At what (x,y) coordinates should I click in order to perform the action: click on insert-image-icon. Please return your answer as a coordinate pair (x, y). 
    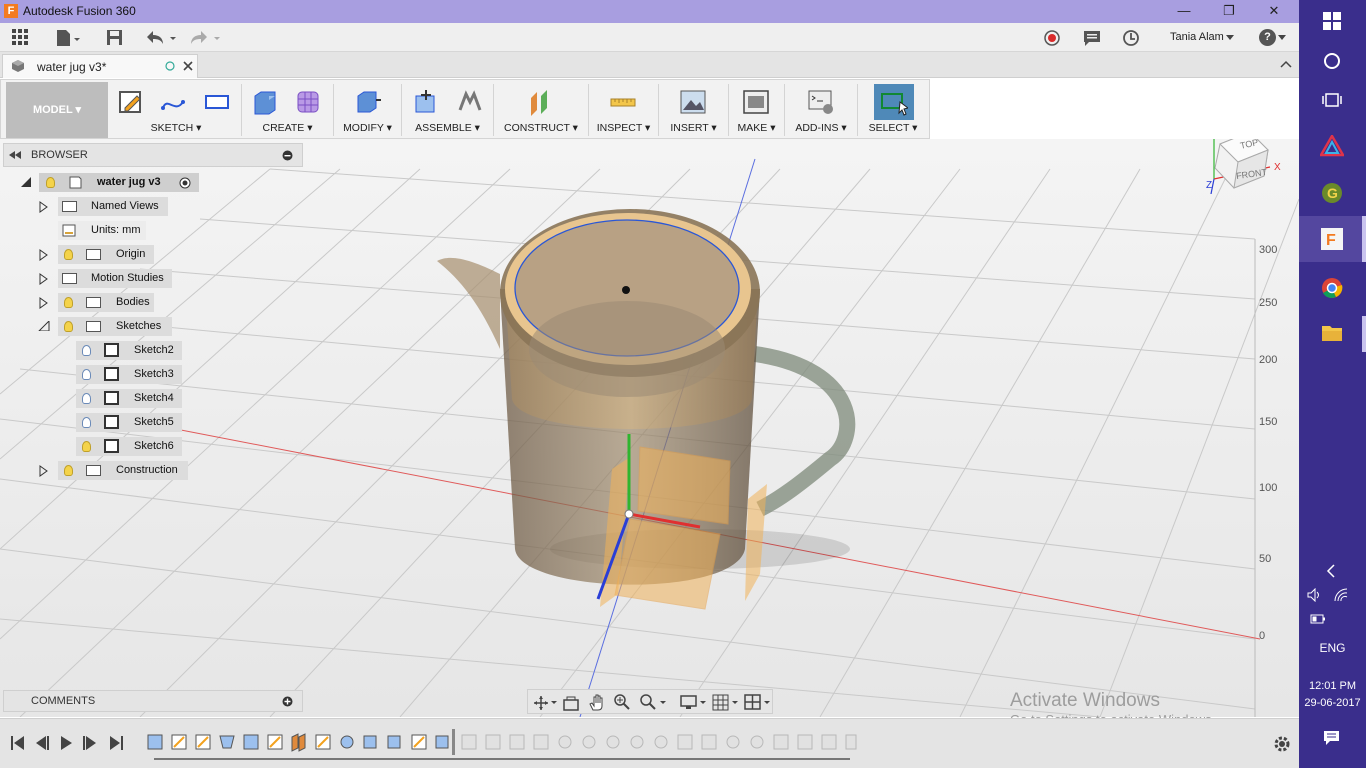
    Looking at the image, I should click on (693, 102).